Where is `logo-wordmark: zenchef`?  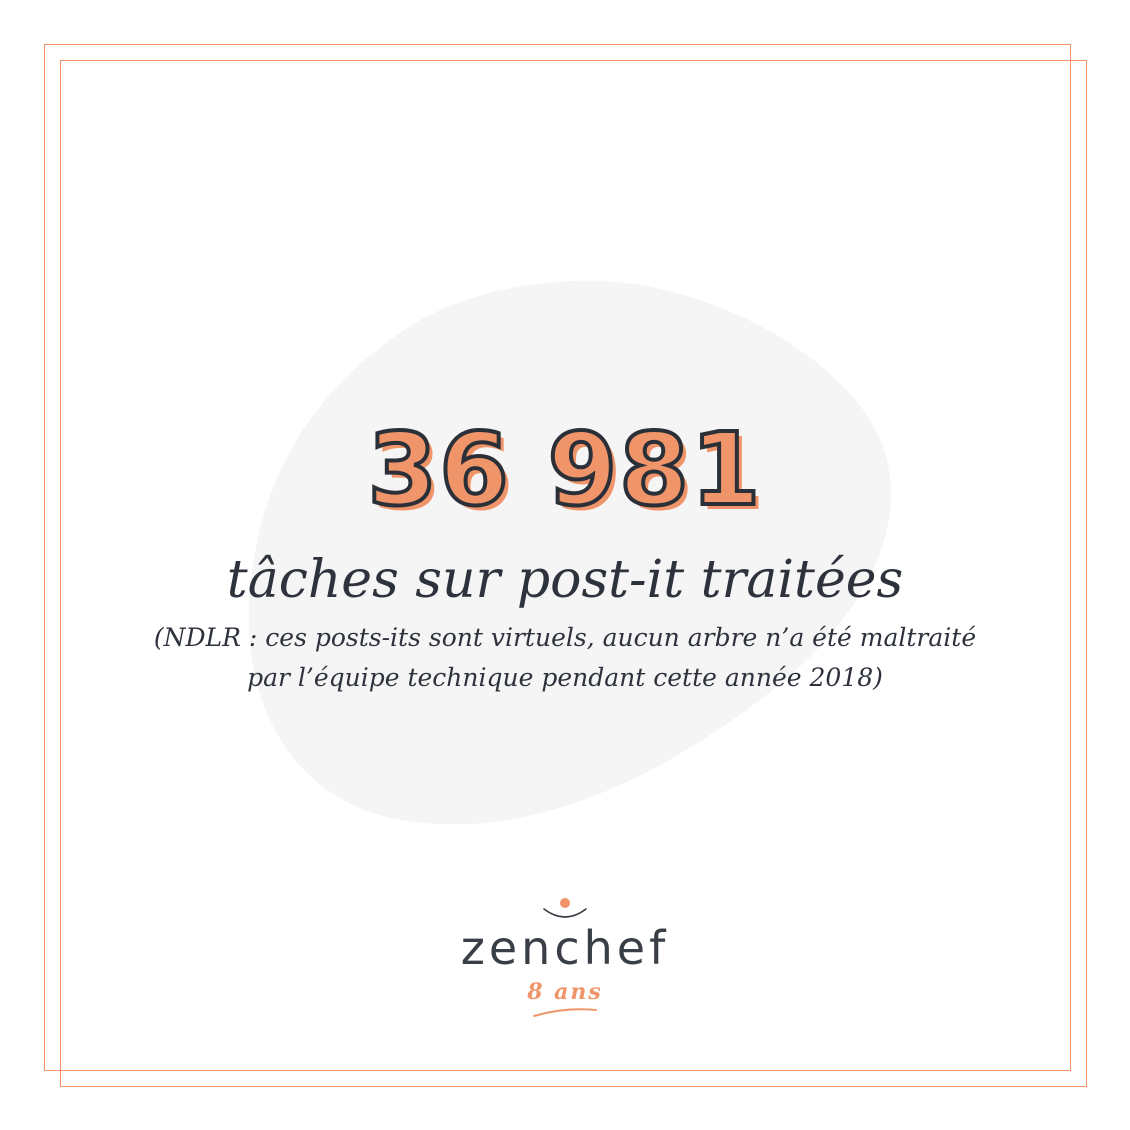
logo-wordmark: zenchef is located at coordinates (565, 948).